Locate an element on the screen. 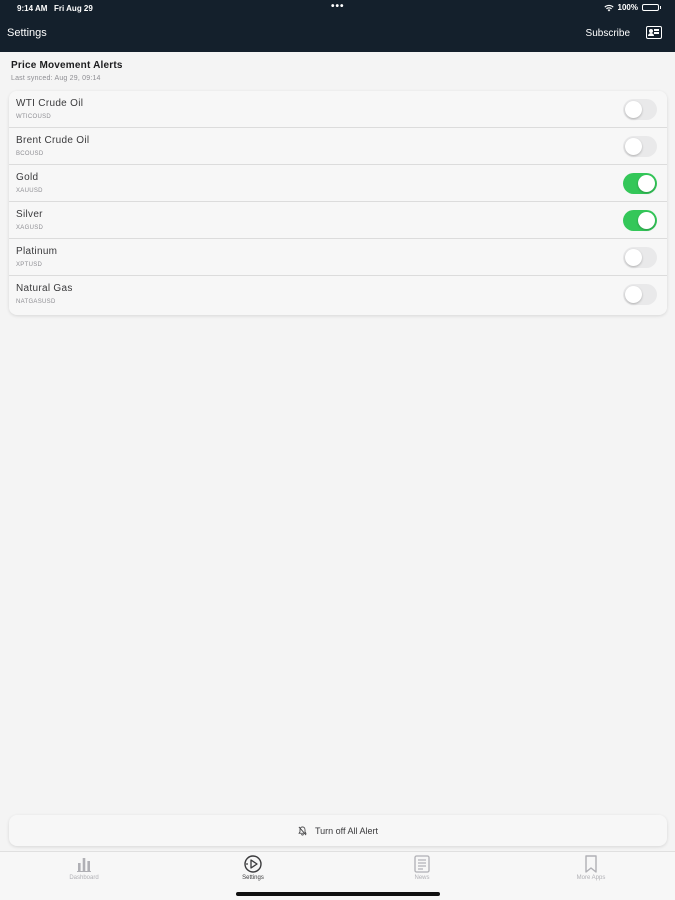 The height and width of the screenshot is (900, 675). alert-toggle-wti is located at coordinates (640, 109).